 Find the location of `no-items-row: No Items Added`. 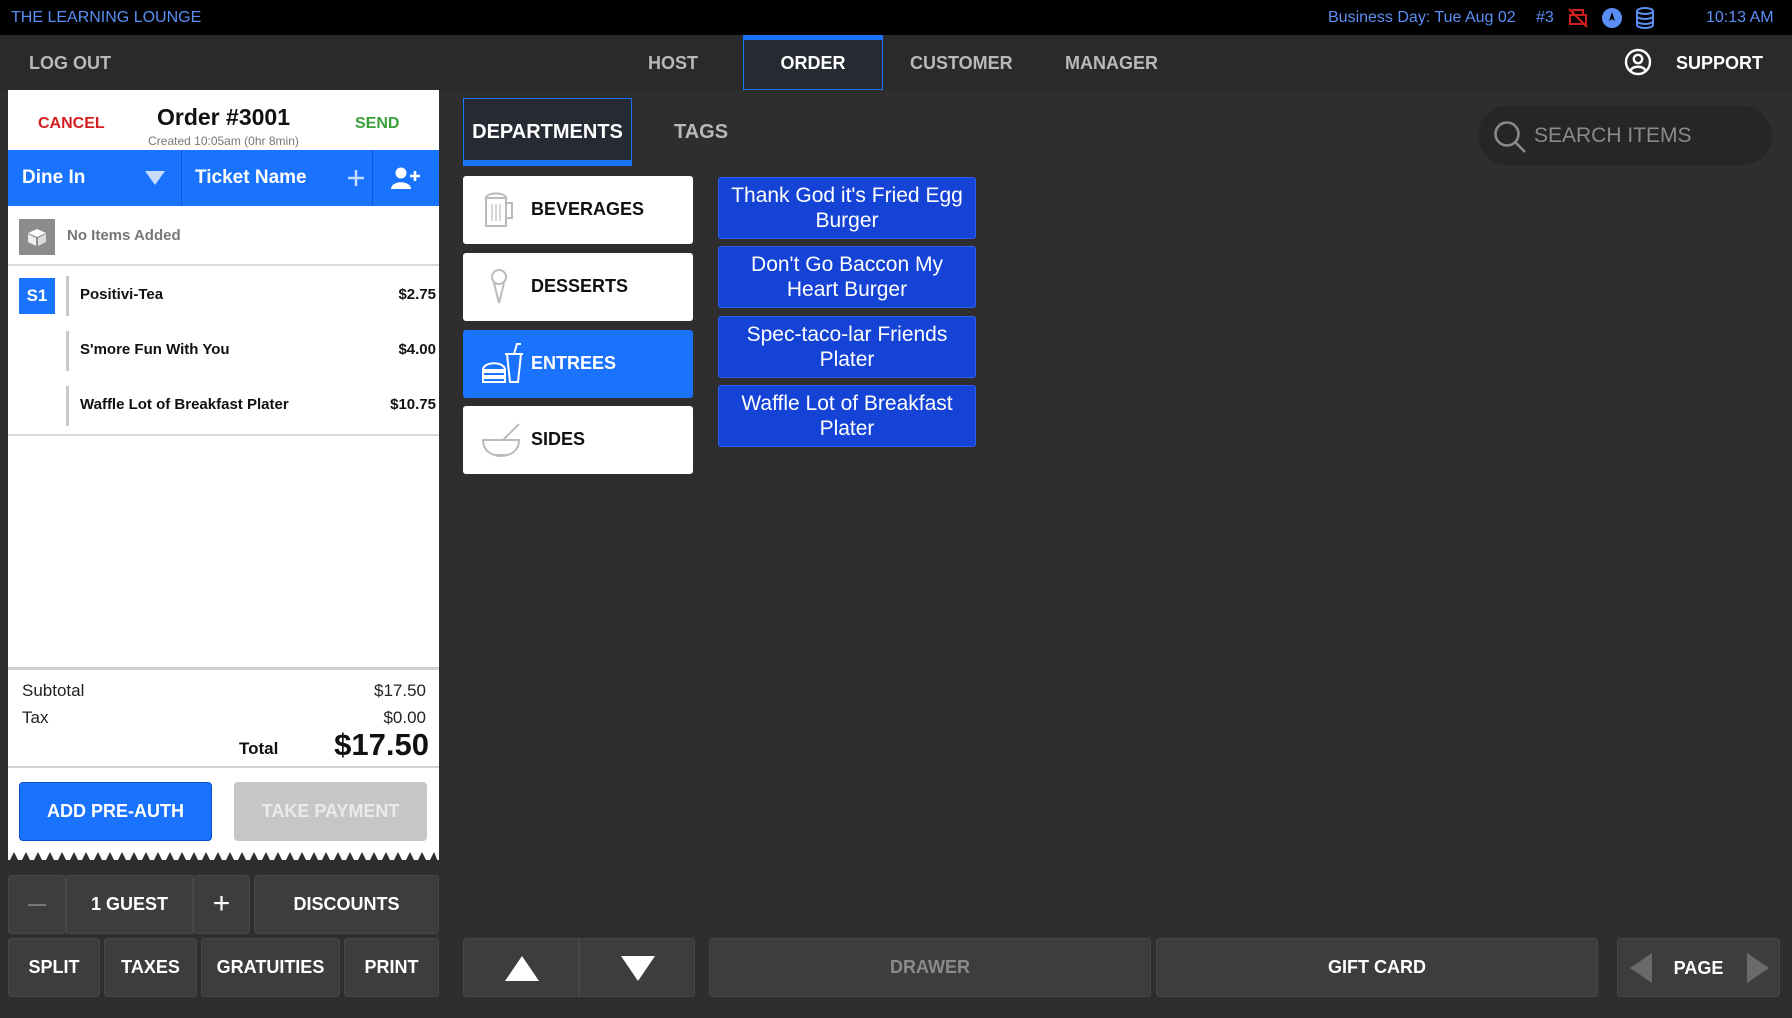

no-items-row: No Items Added is located at coordinates (223, 236).